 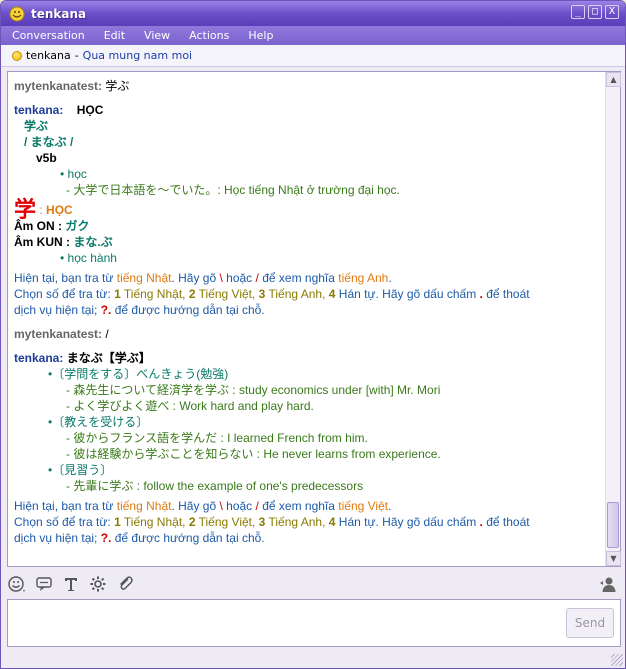 I want to click on voice-clip-button, so click(x=44, y=584).